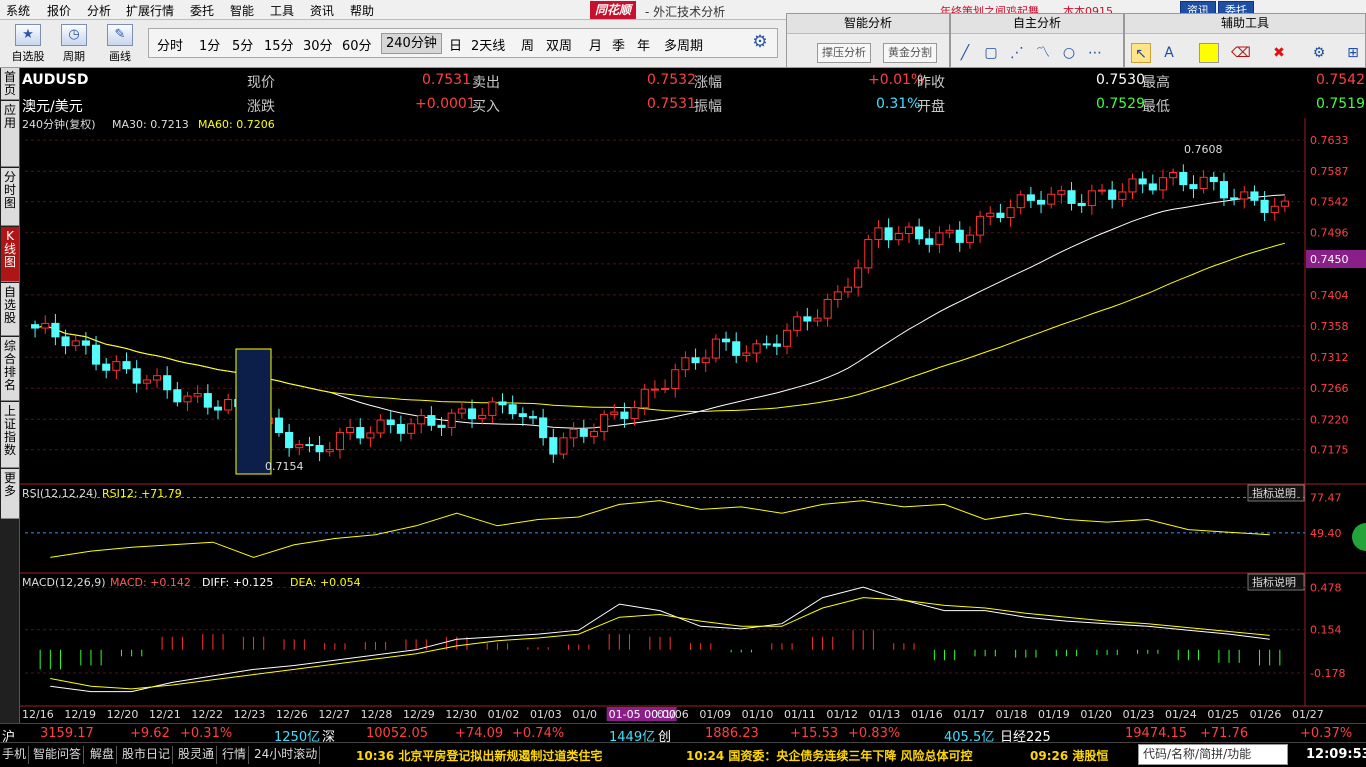 This screenshot has height=767, width=1366. I want to click on float-ball, so click(1359, 537).